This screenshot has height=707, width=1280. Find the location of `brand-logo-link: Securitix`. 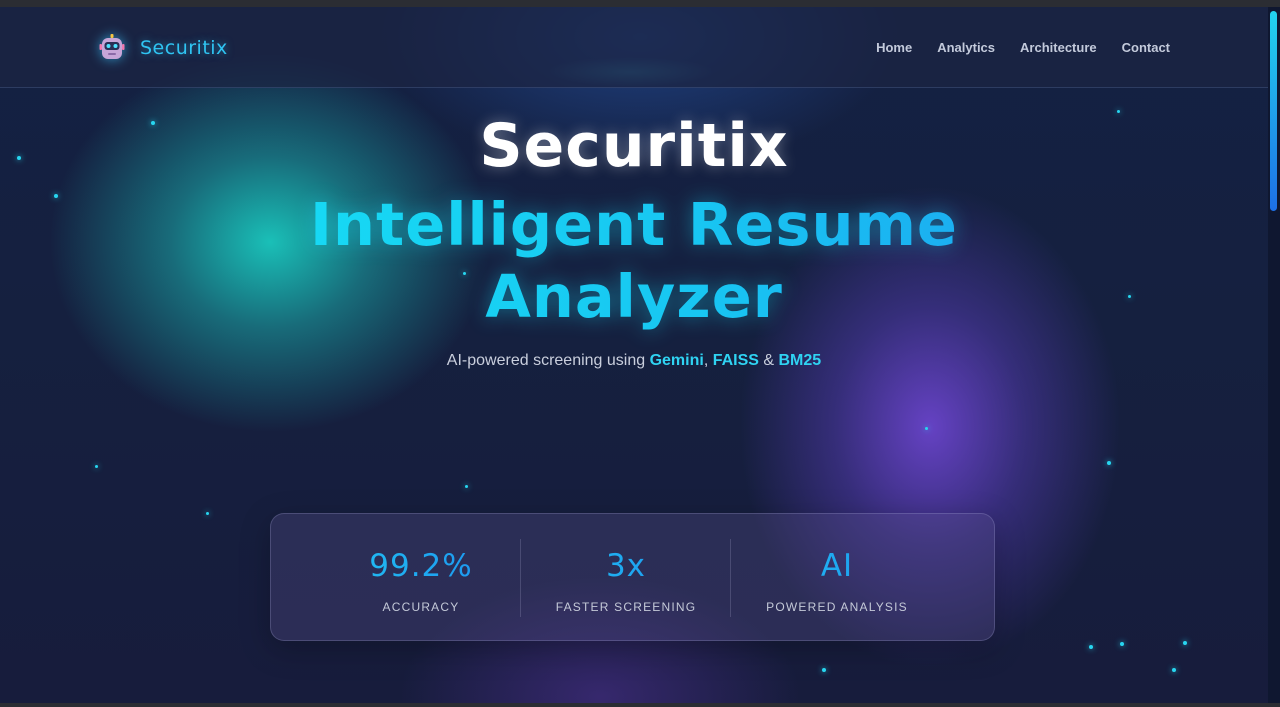

brand-logo-link: Securitix is located at coordinates (162, 48).